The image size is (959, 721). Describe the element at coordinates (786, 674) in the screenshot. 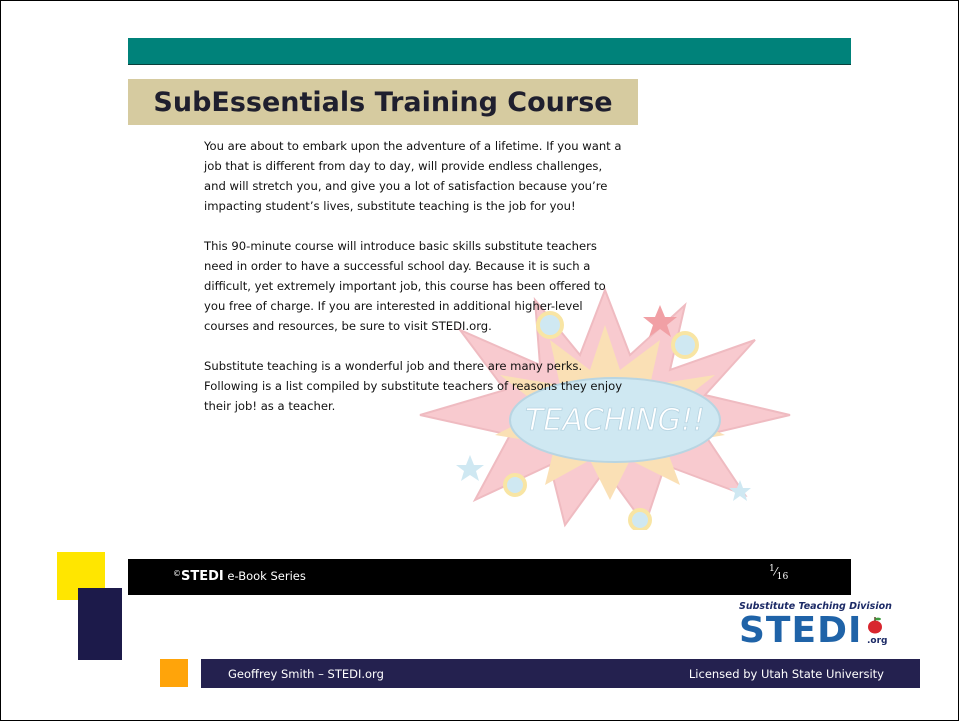

I see `license-credit: Licensed by Utah State University` at that location.